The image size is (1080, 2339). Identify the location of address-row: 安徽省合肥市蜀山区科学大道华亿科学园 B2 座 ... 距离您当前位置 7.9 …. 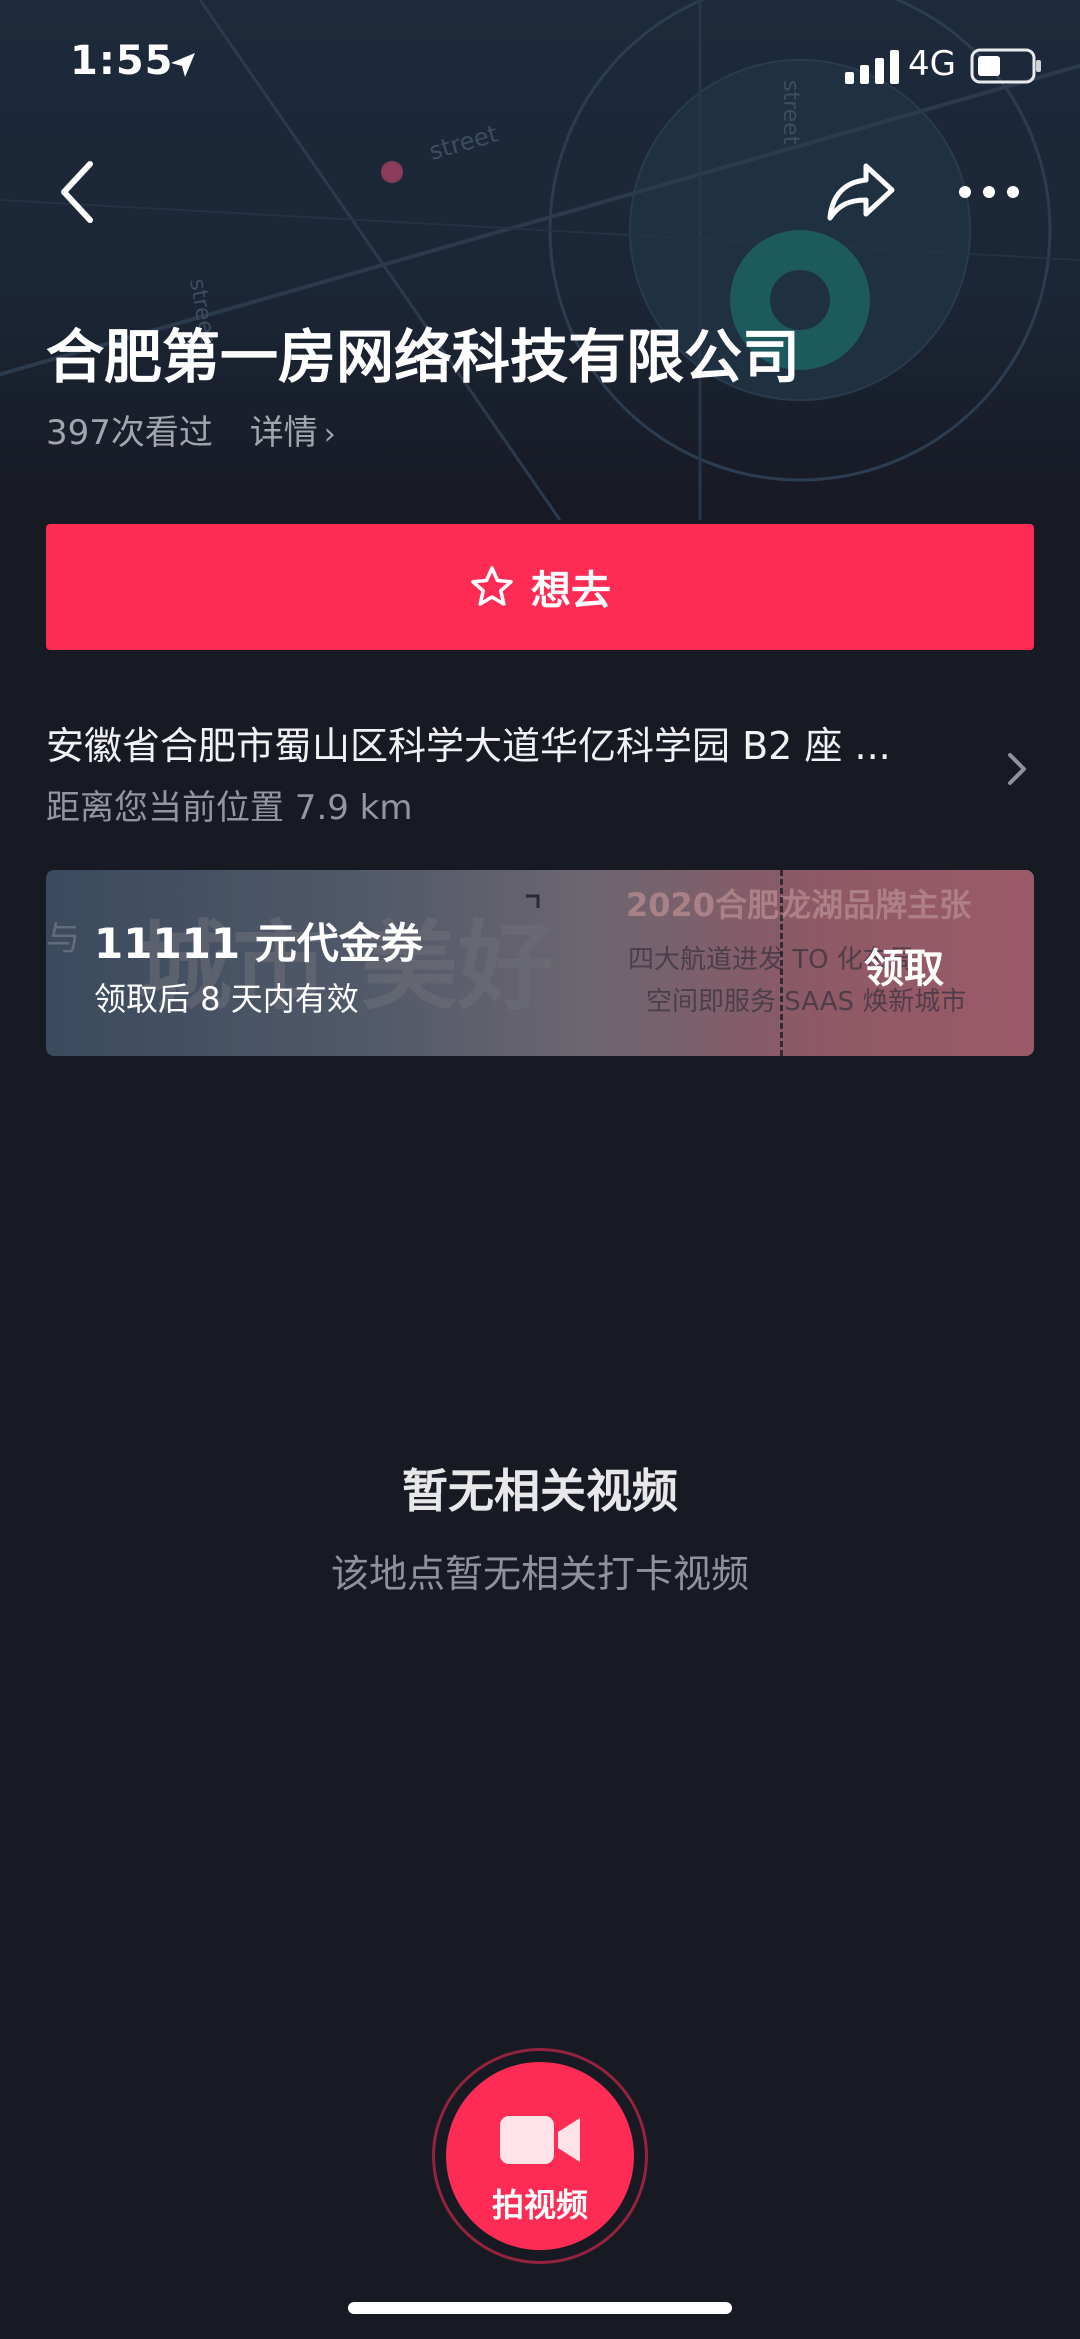
(546, 770).